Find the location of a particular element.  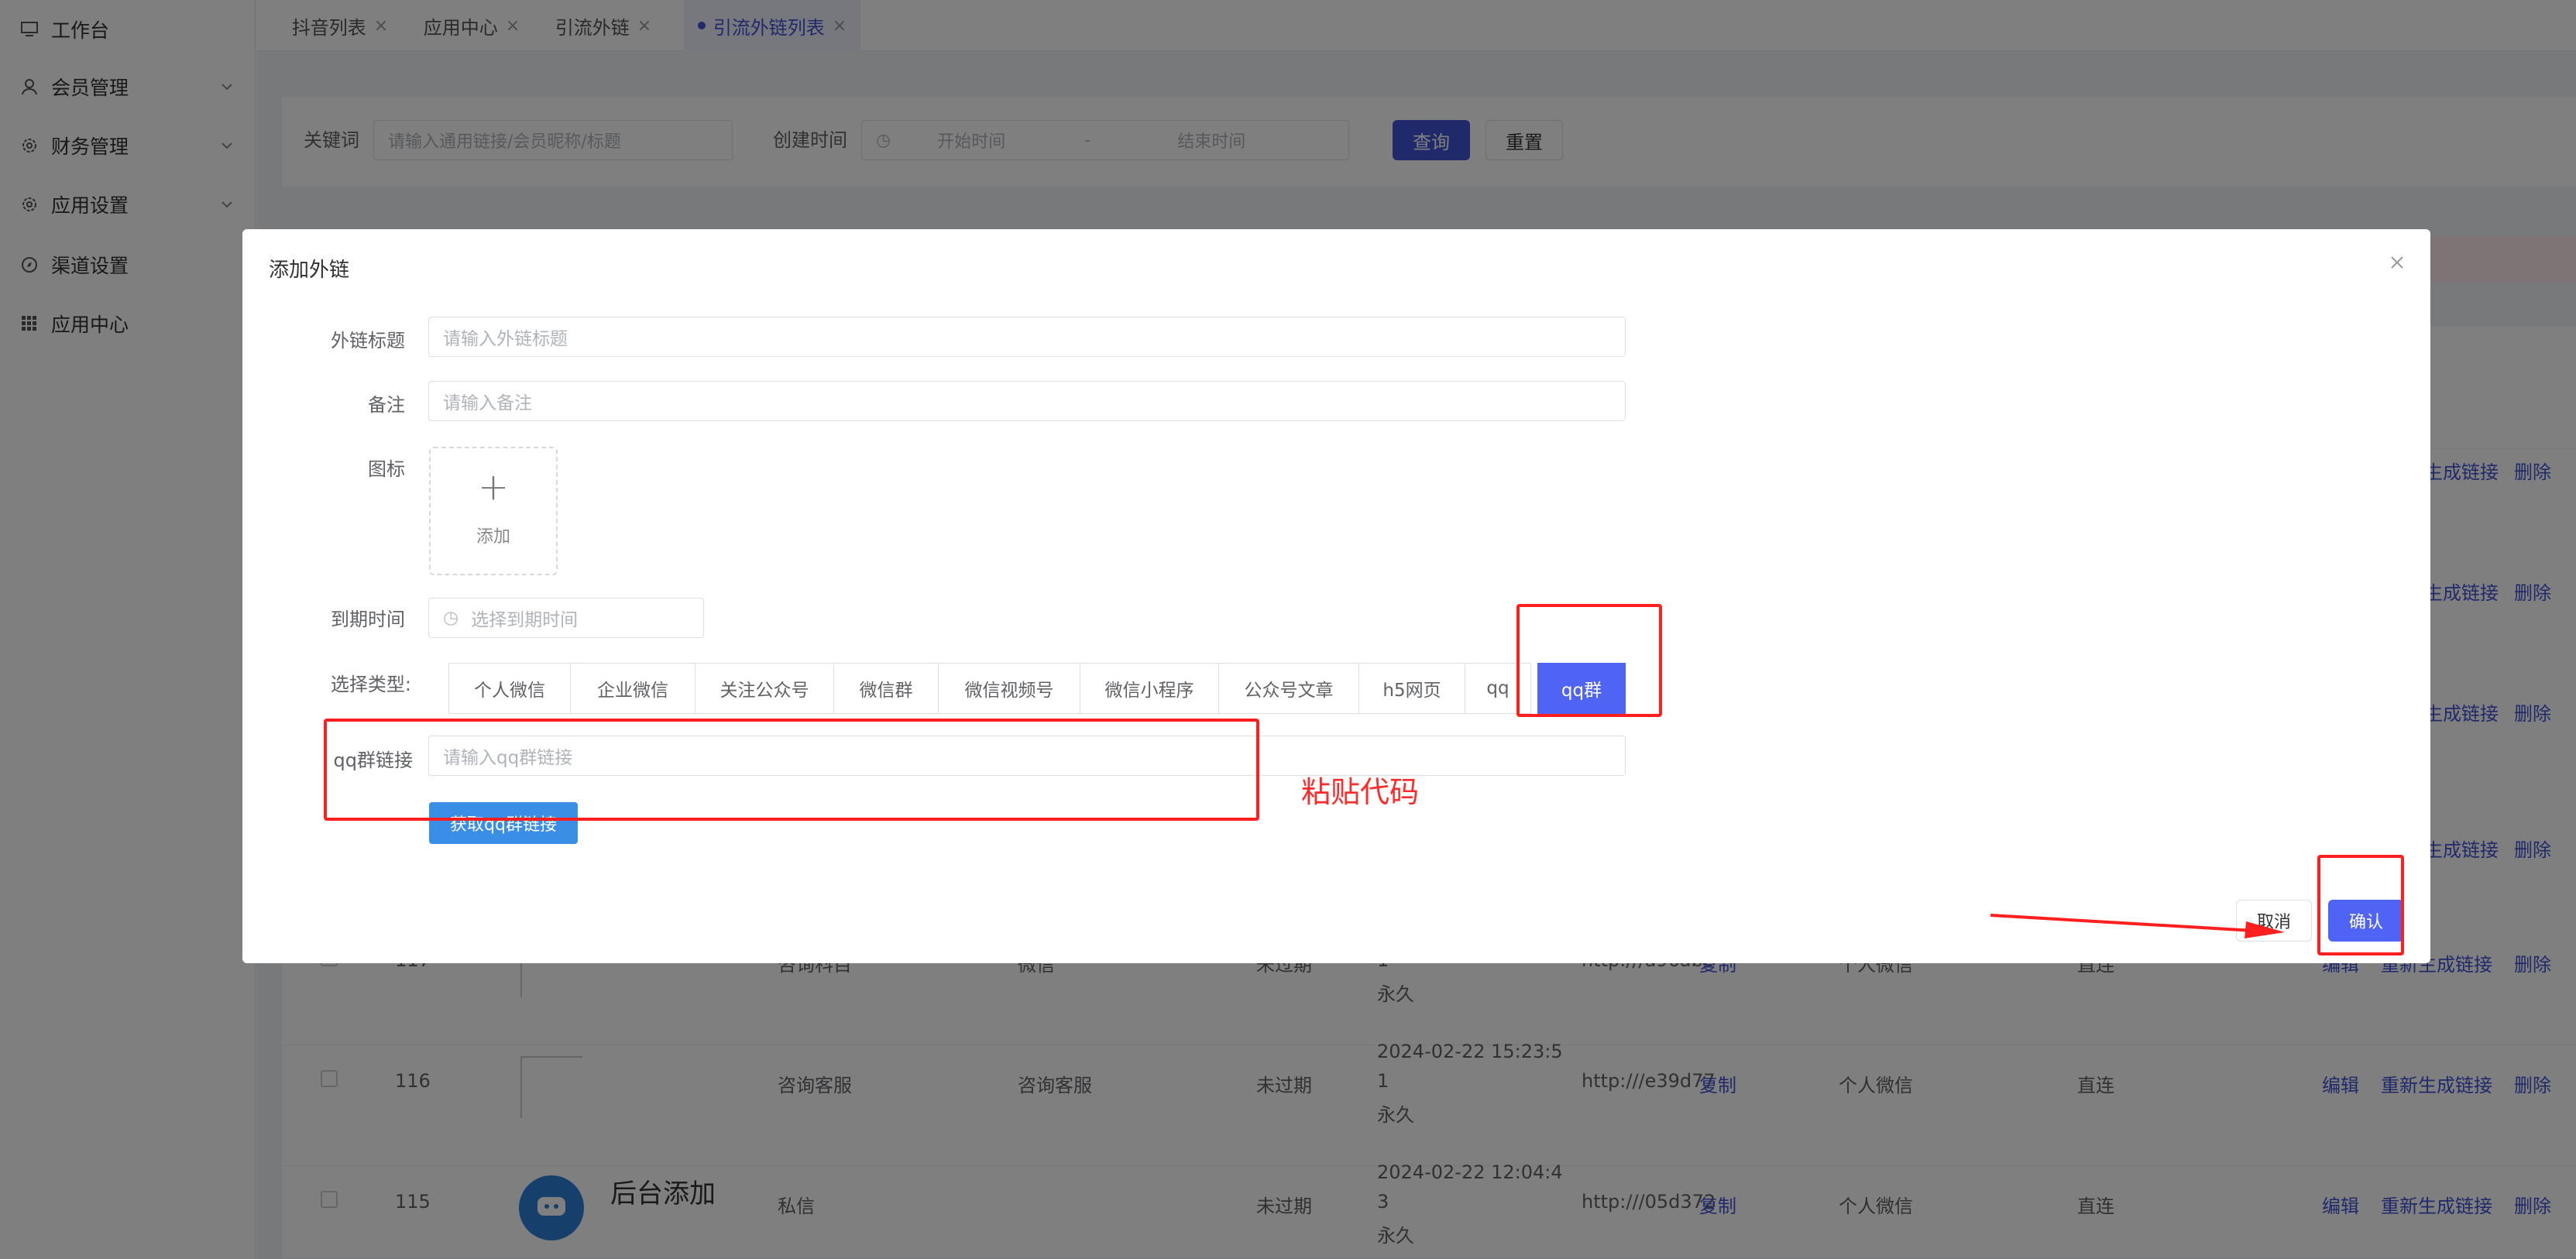

annotation-paste-code: 粘贴代码 is located at coordinates (1360, 792).